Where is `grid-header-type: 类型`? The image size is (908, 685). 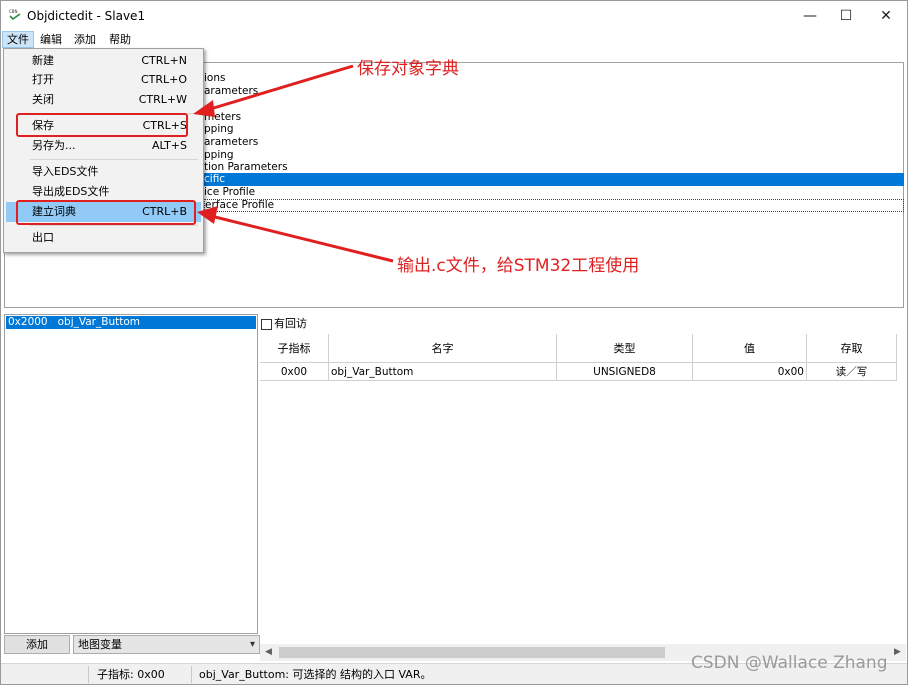
grid-header-type: 类型 is located at coordinates (625, 348).